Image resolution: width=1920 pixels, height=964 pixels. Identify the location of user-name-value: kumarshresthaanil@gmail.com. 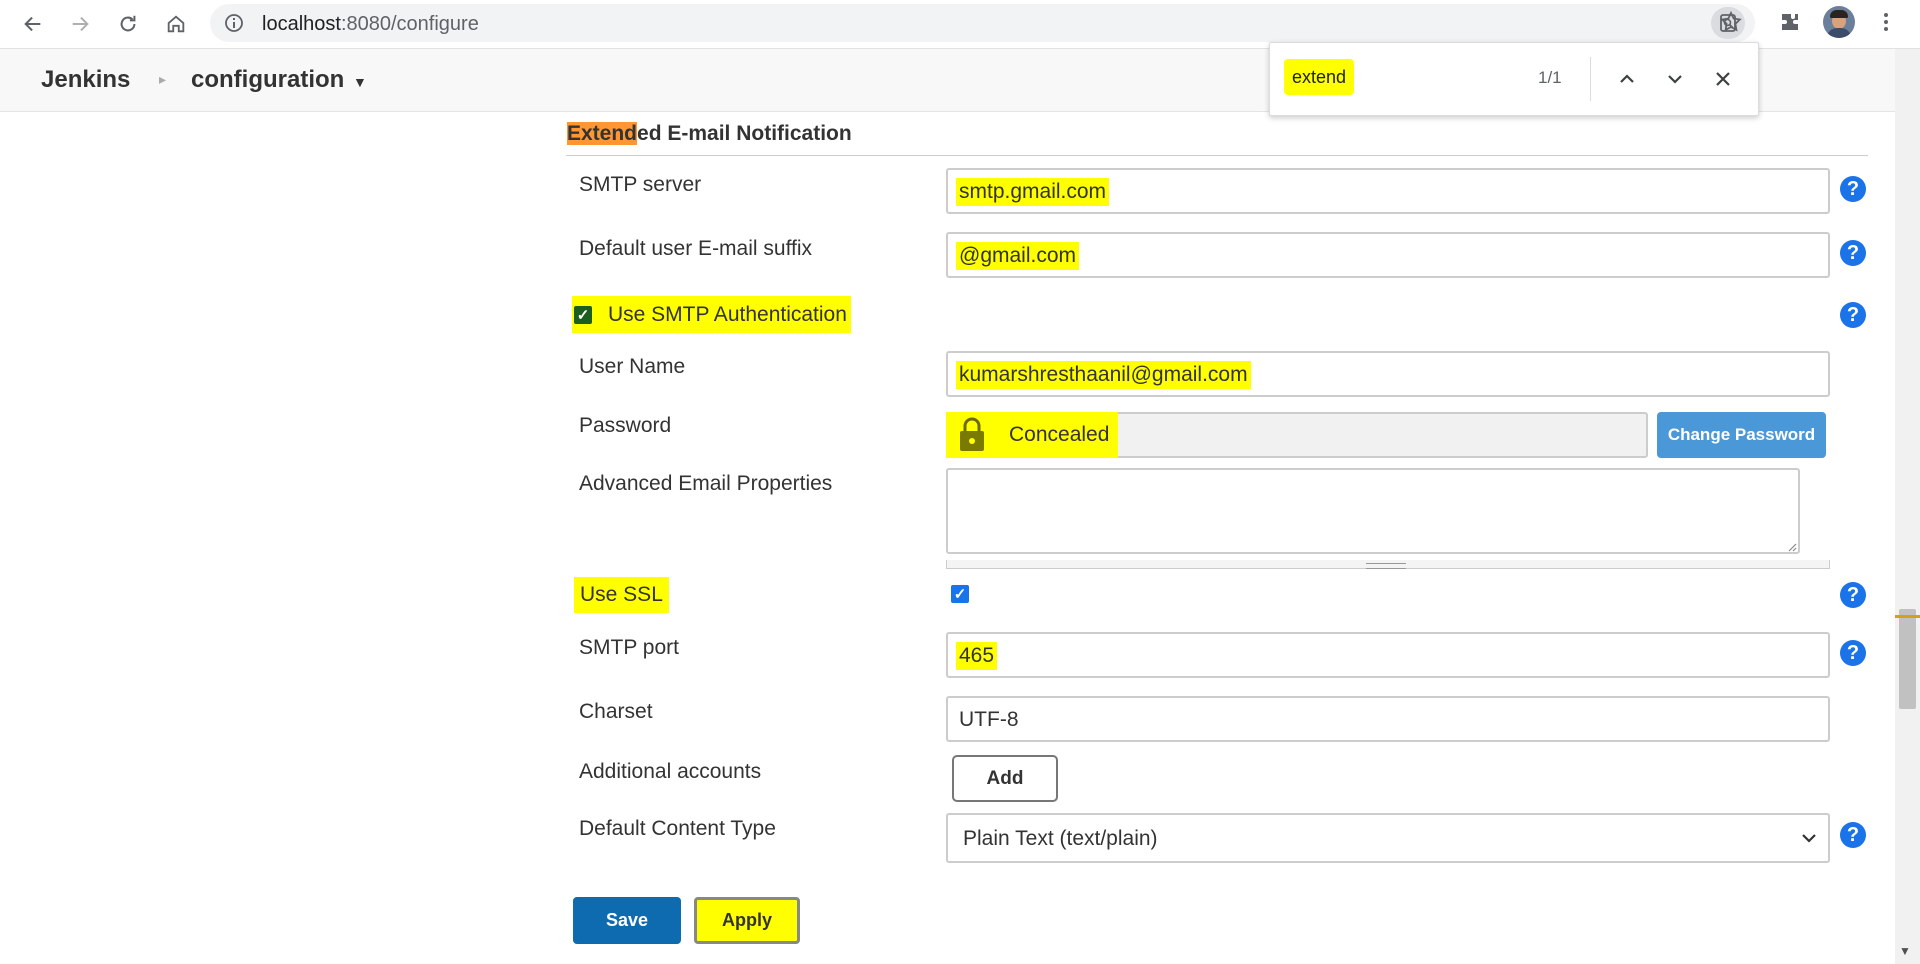
(1103, 375).